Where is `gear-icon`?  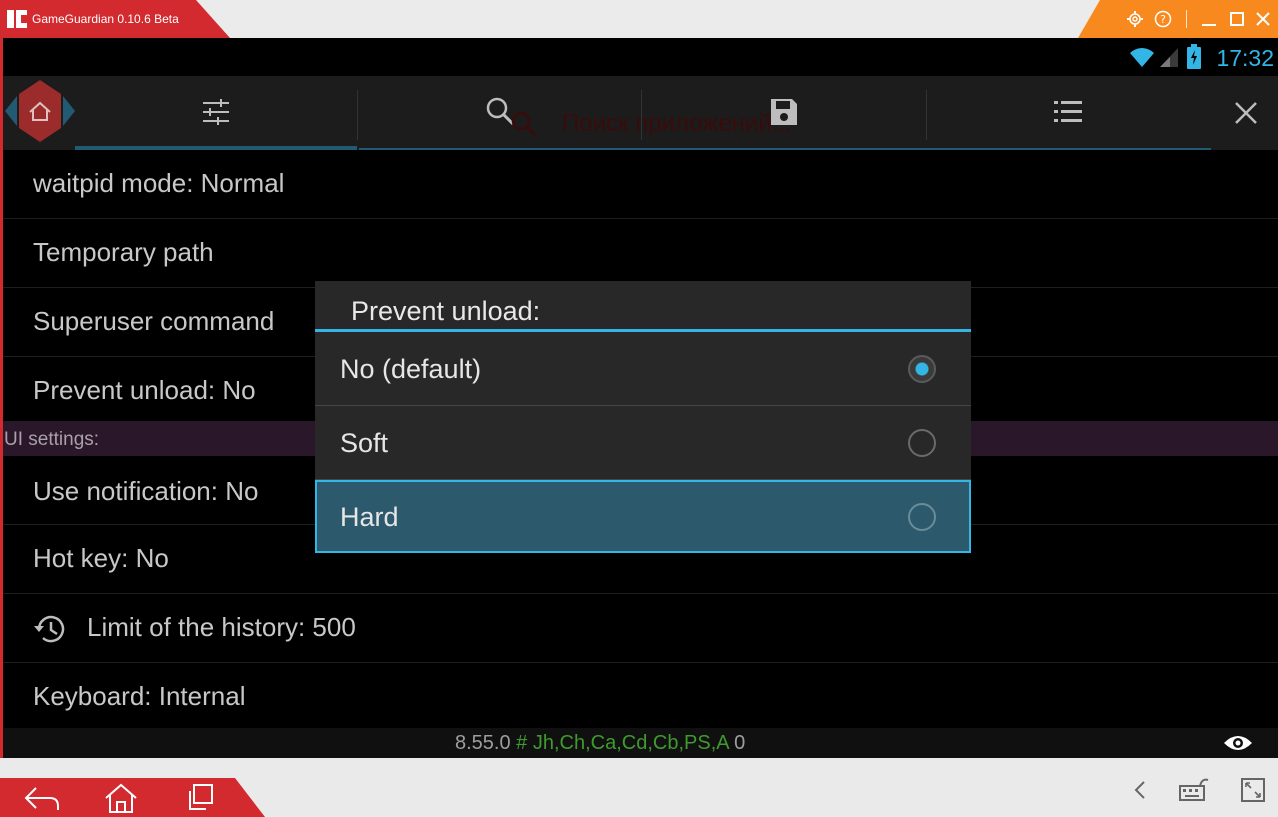
gear-icon is located at coordinates (1135, 19).